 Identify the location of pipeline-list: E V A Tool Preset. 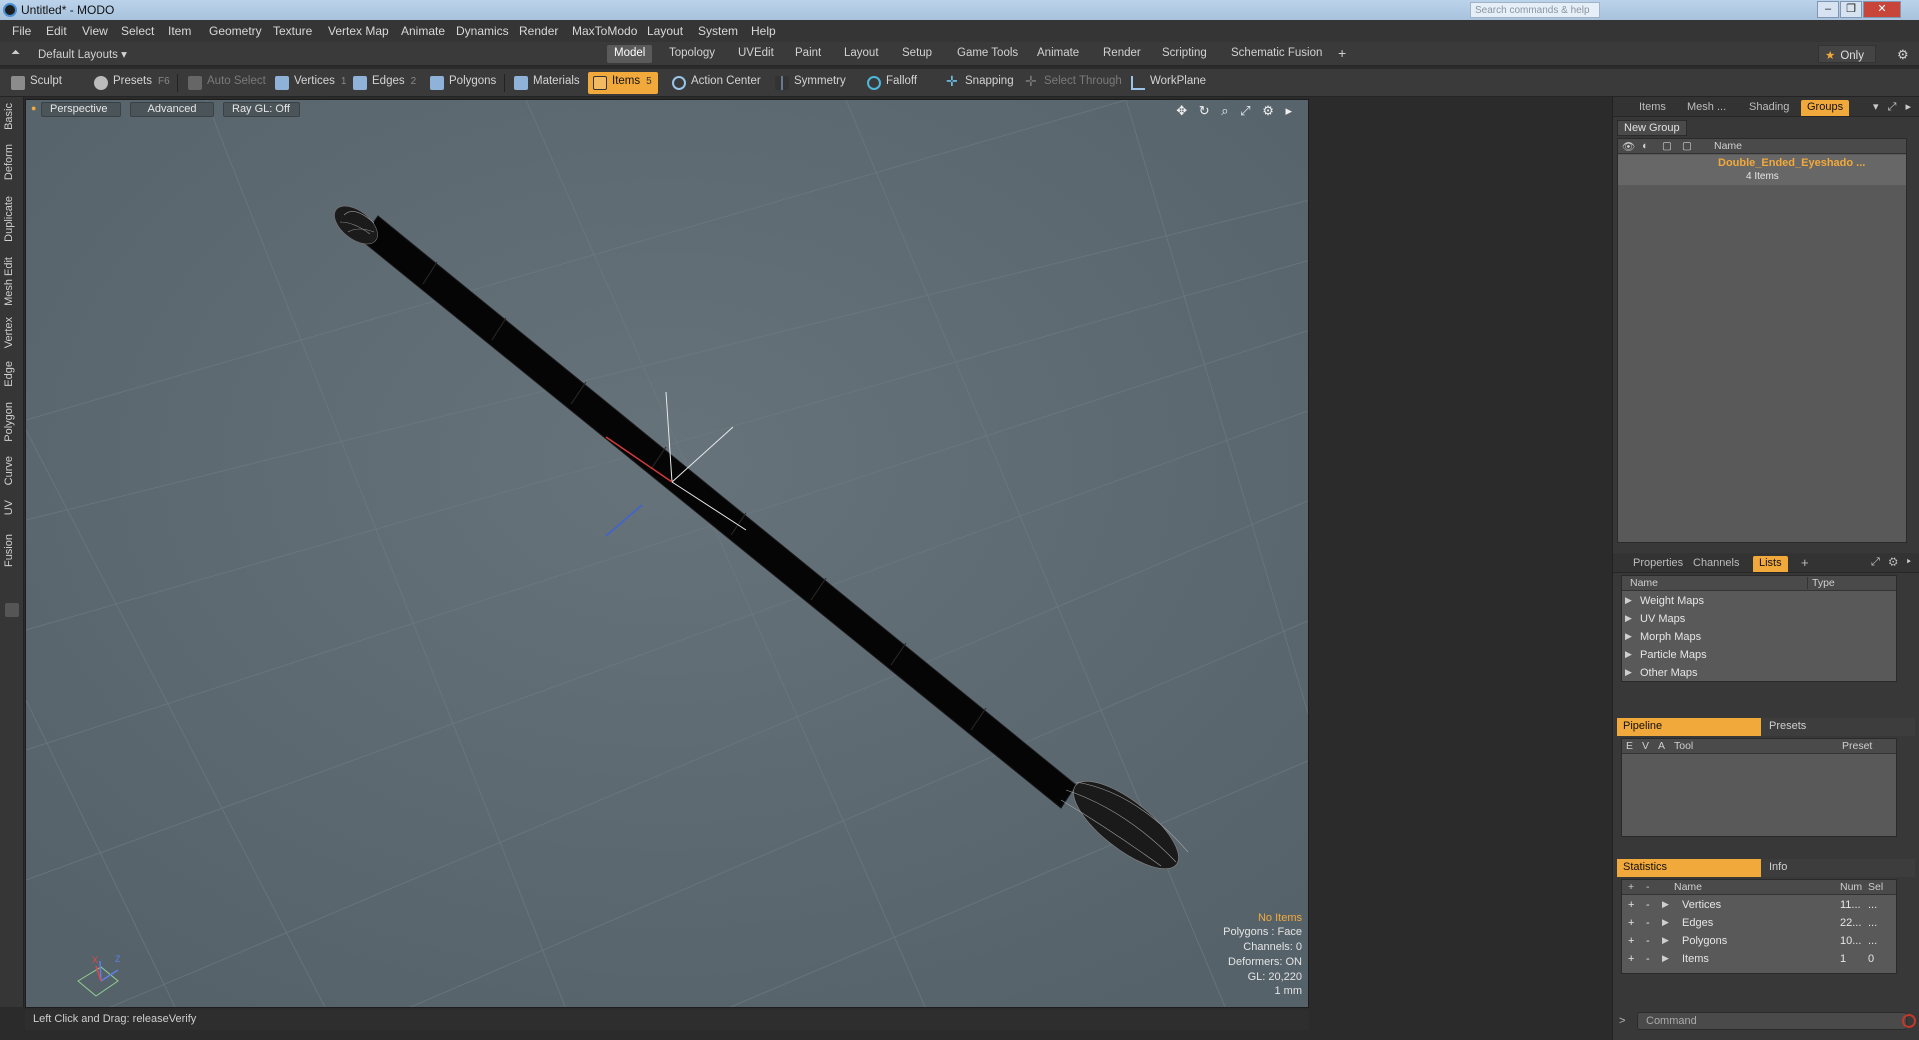
(1759, 787).